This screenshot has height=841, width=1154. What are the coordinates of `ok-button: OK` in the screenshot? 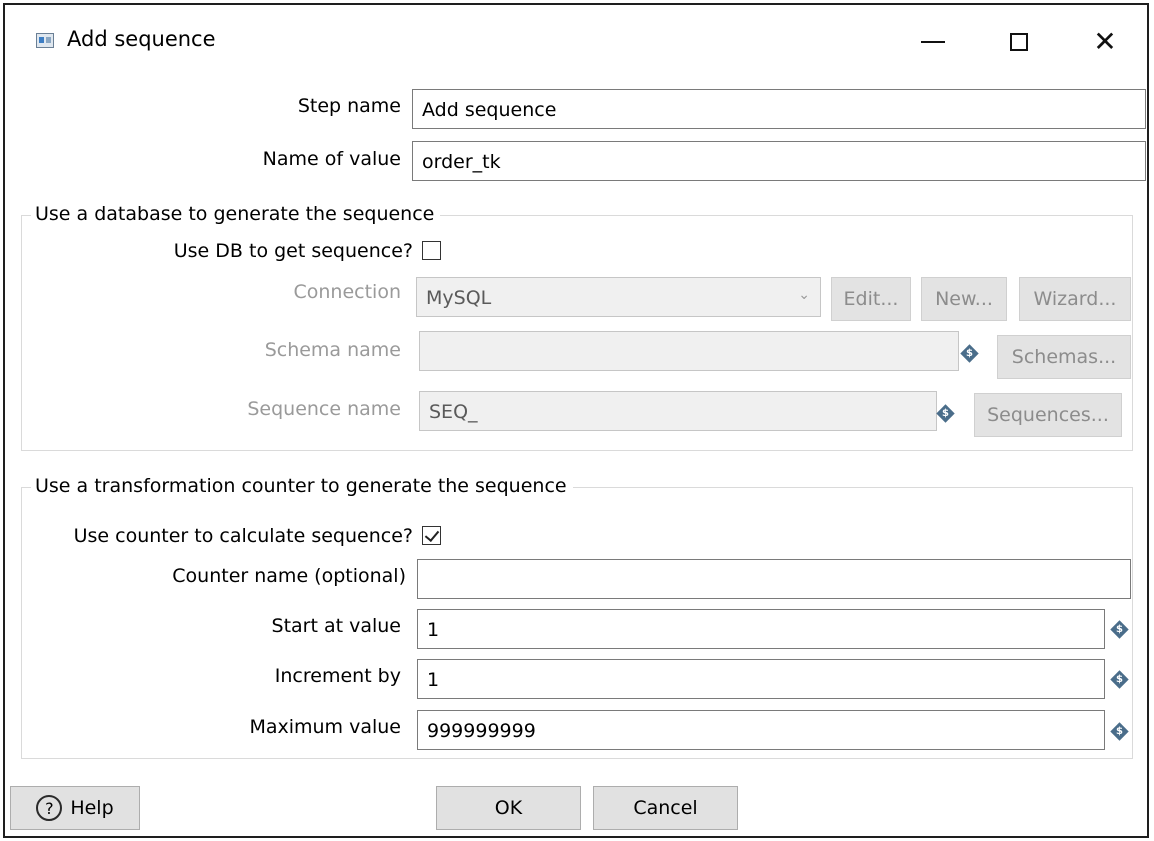 It's located at (508, 808).